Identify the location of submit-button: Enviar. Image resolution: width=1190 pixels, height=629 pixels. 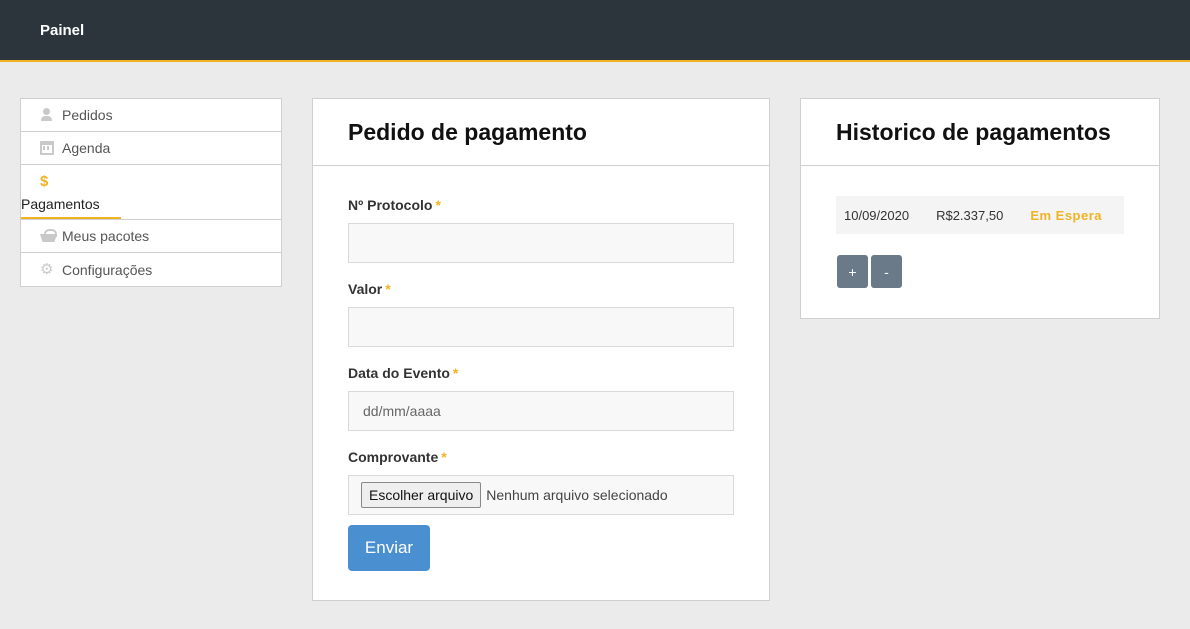
(389, 548).